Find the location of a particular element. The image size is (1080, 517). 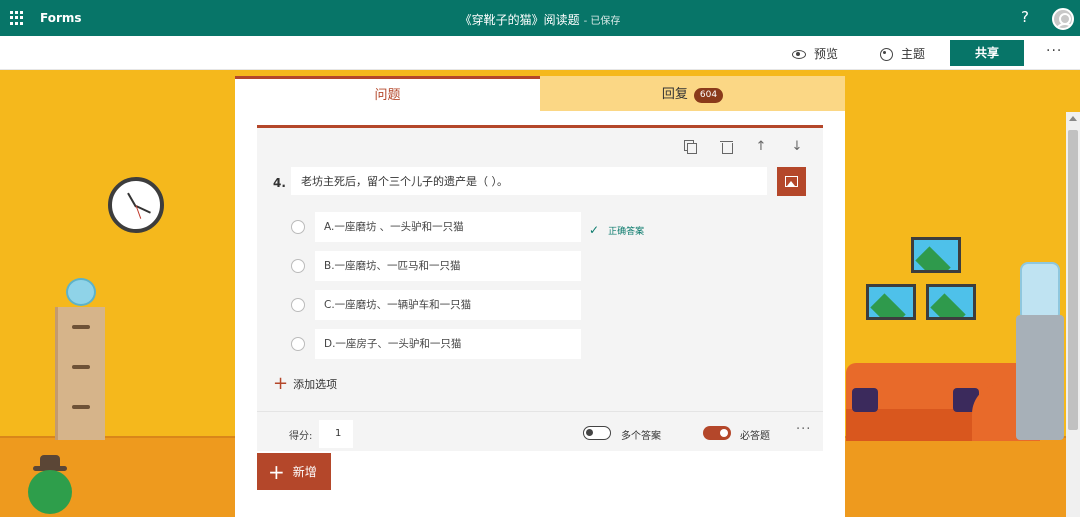

answer-option: C.一座磨坊、一辆驴车和一只猫 is located at coordinates (436, 305).